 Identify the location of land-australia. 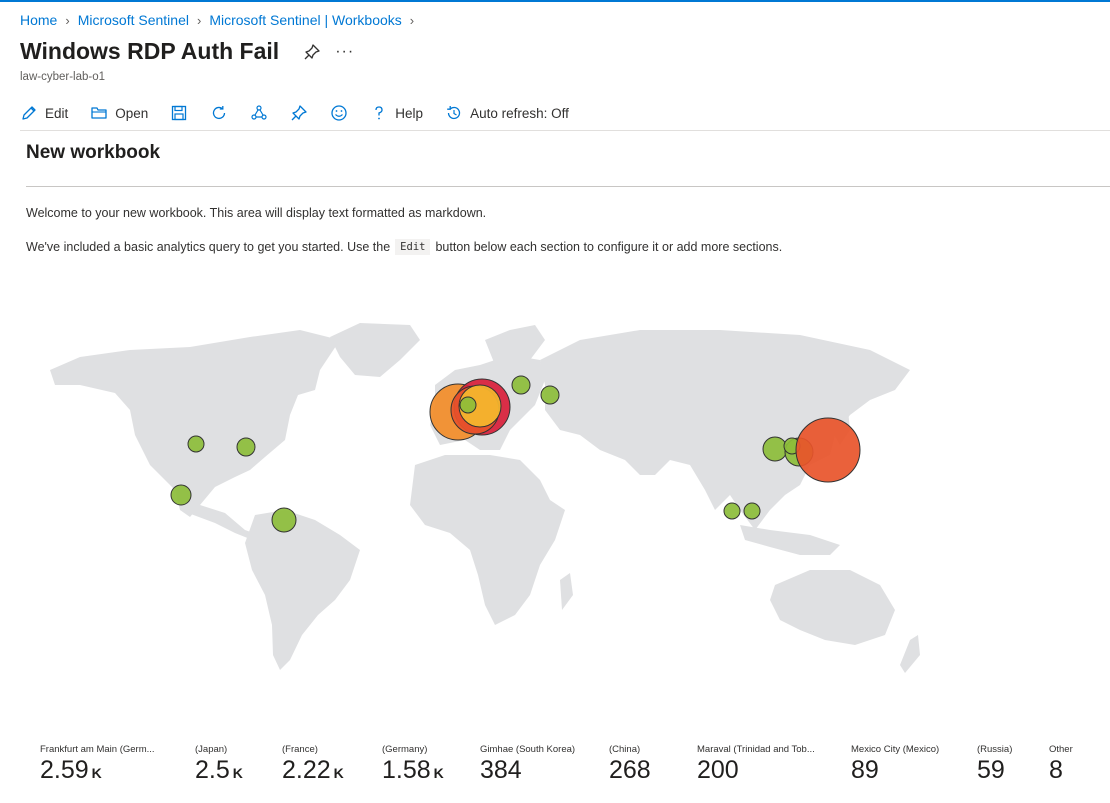
(832, 607).